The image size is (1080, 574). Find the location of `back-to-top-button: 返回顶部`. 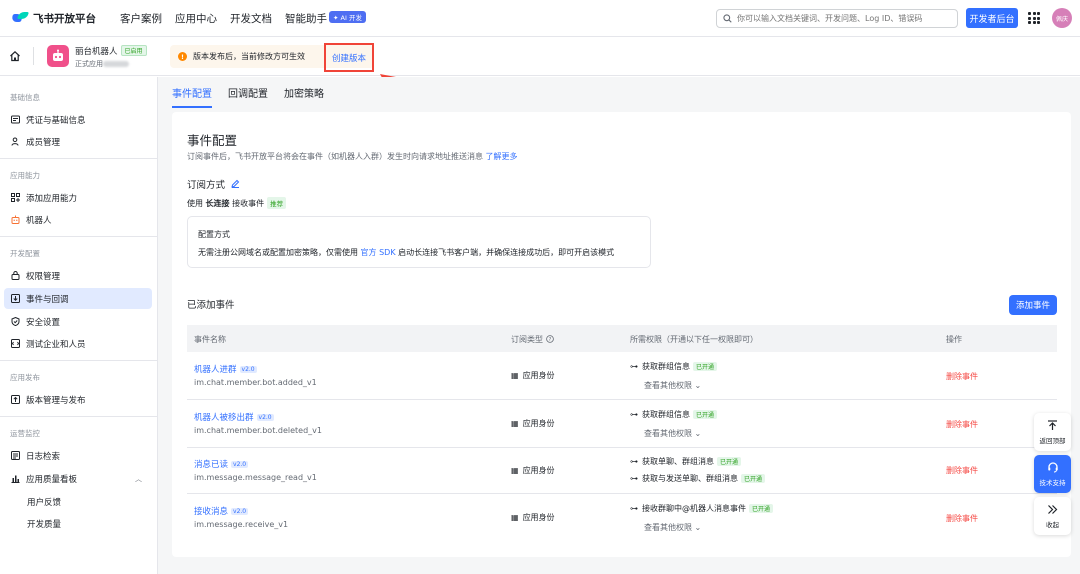

back-to-top-button: 返回顶部 is located at coordinates (1052, 432).